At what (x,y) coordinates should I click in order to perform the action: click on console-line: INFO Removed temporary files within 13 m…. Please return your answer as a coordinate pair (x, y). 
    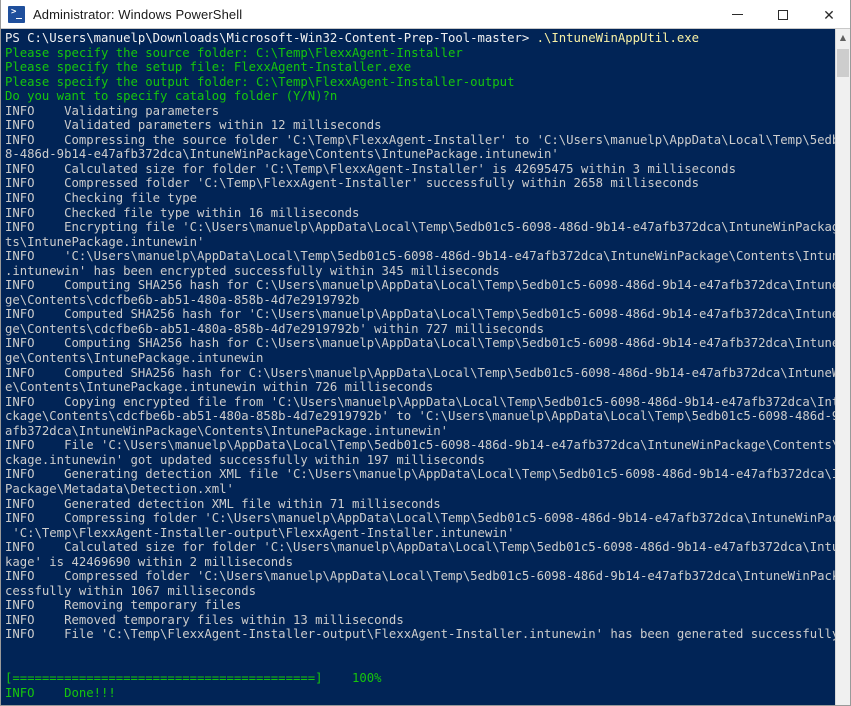
    Looking at the image, I should click on (421, 620).